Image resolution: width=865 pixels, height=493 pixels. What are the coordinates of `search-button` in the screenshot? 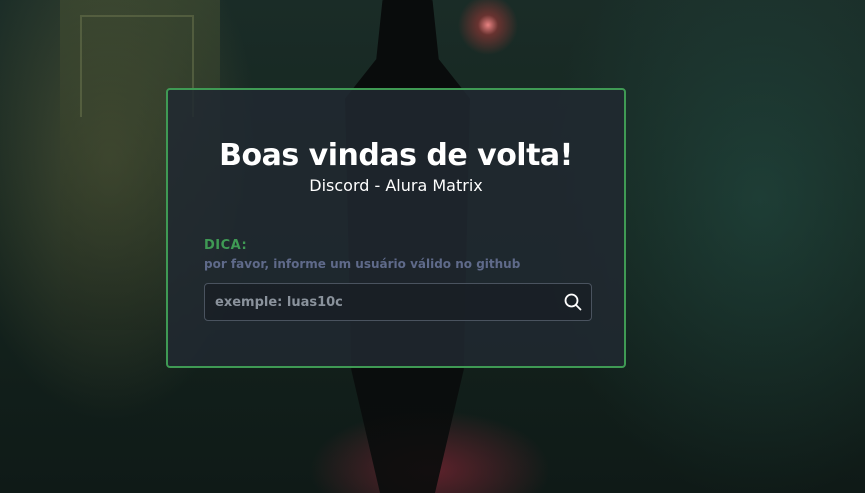 It's located at (573, 302).